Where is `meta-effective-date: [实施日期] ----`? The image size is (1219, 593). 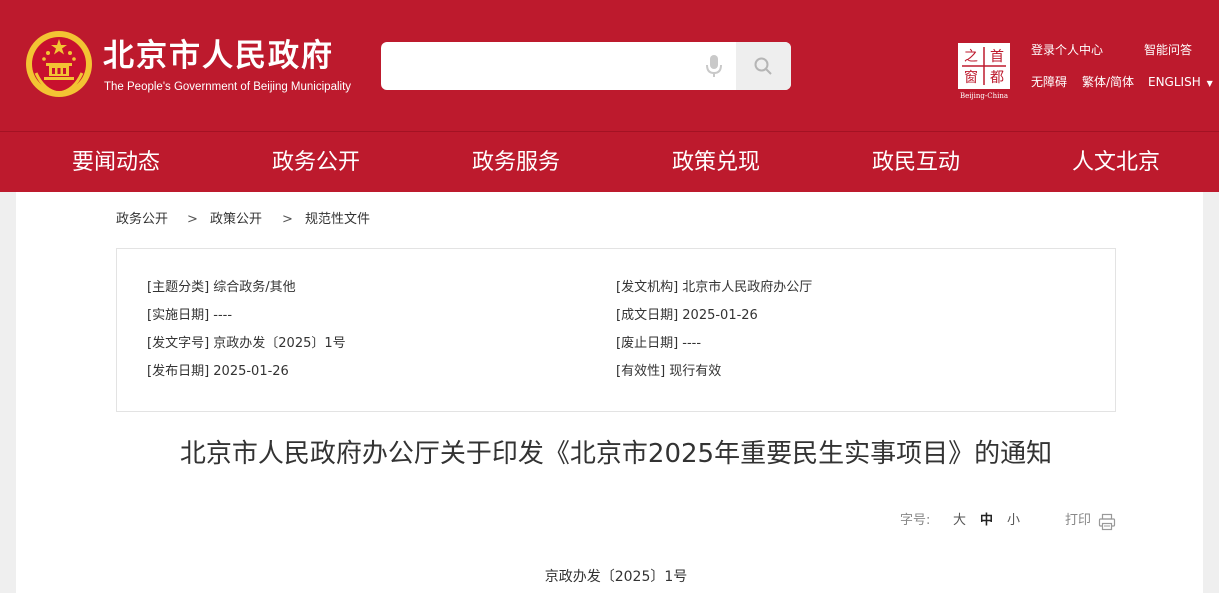
meta-effective-date: [实施日期] ---- is located at coordinates (190, 315).